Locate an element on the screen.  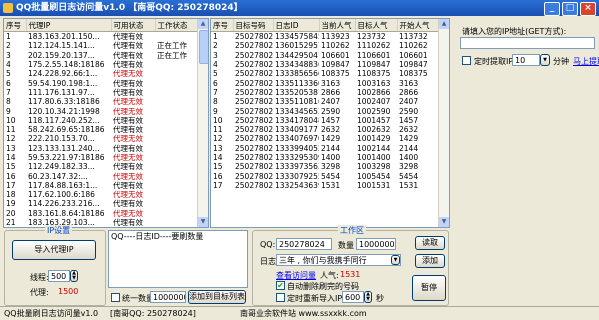
table-row: 10 118.117.240.252... 代理有效 is located at coordinates (100, 120).